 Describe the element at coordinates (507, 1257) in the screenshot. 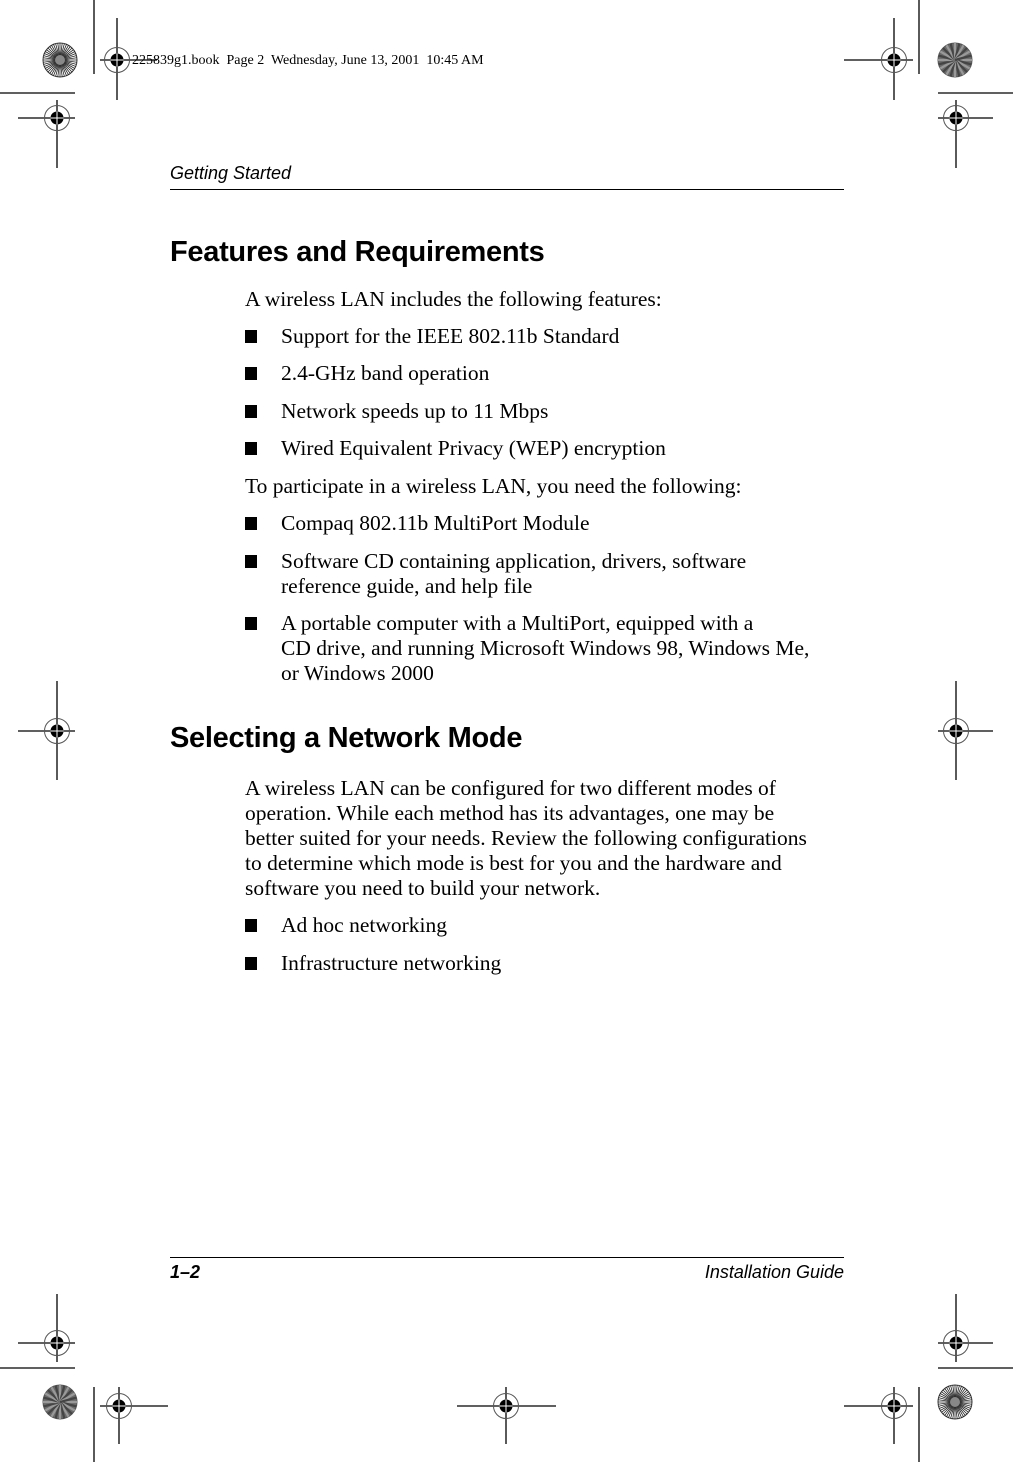

I see `footer-rule` at that location.